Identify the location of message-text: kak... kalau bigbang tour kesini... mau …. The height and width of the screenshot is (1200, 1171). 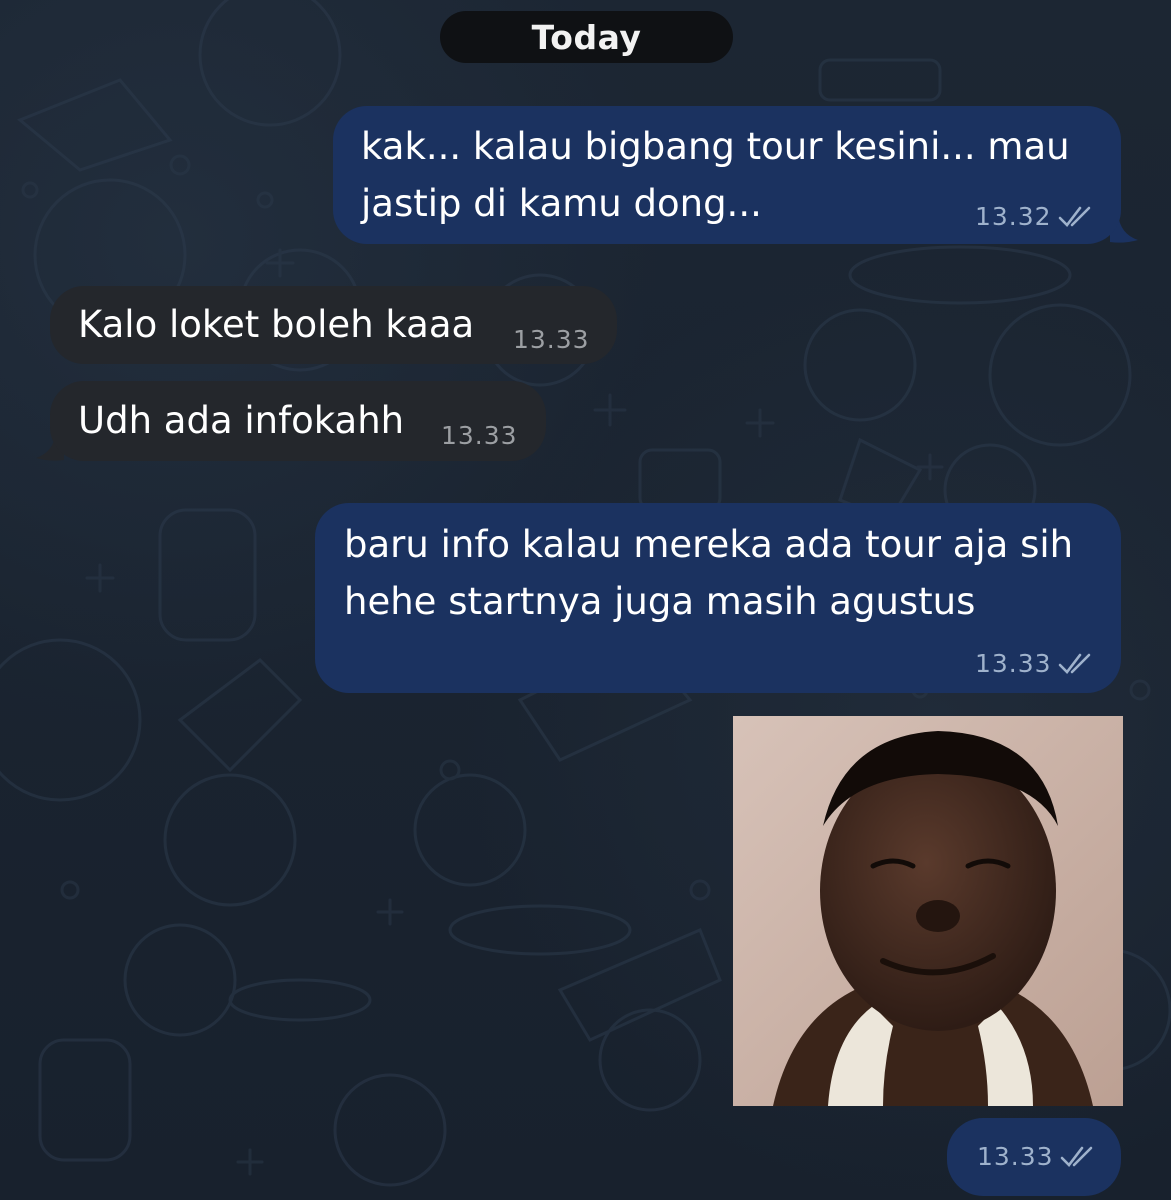
(715, 175).